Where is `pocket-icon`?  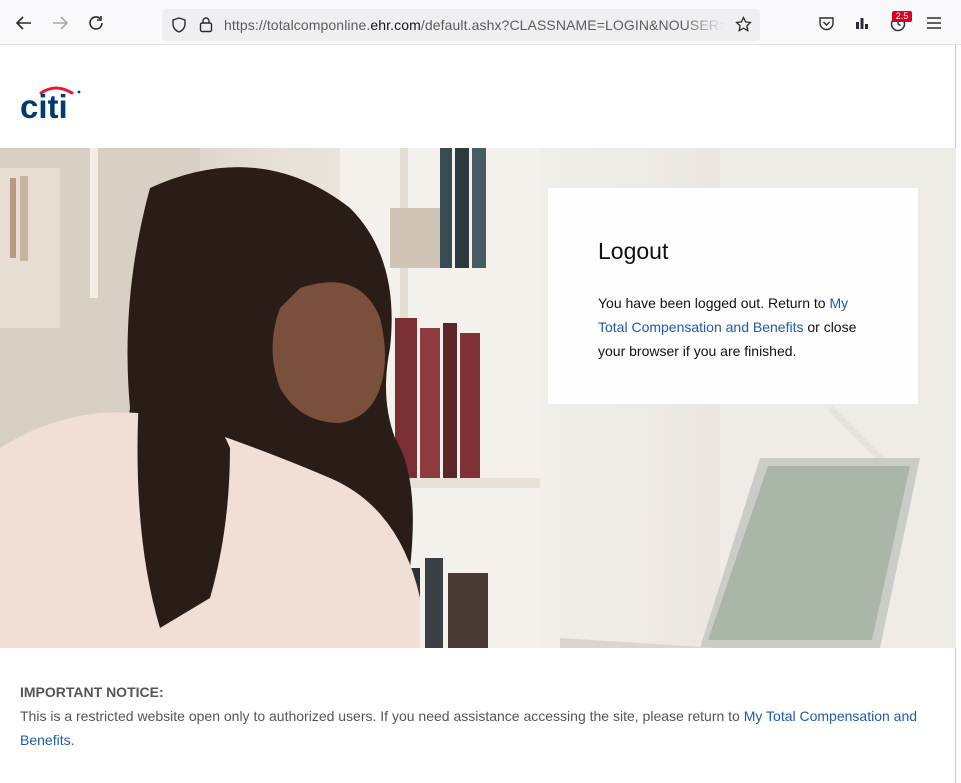
pocket-icon is located at coordinates (826, 23).